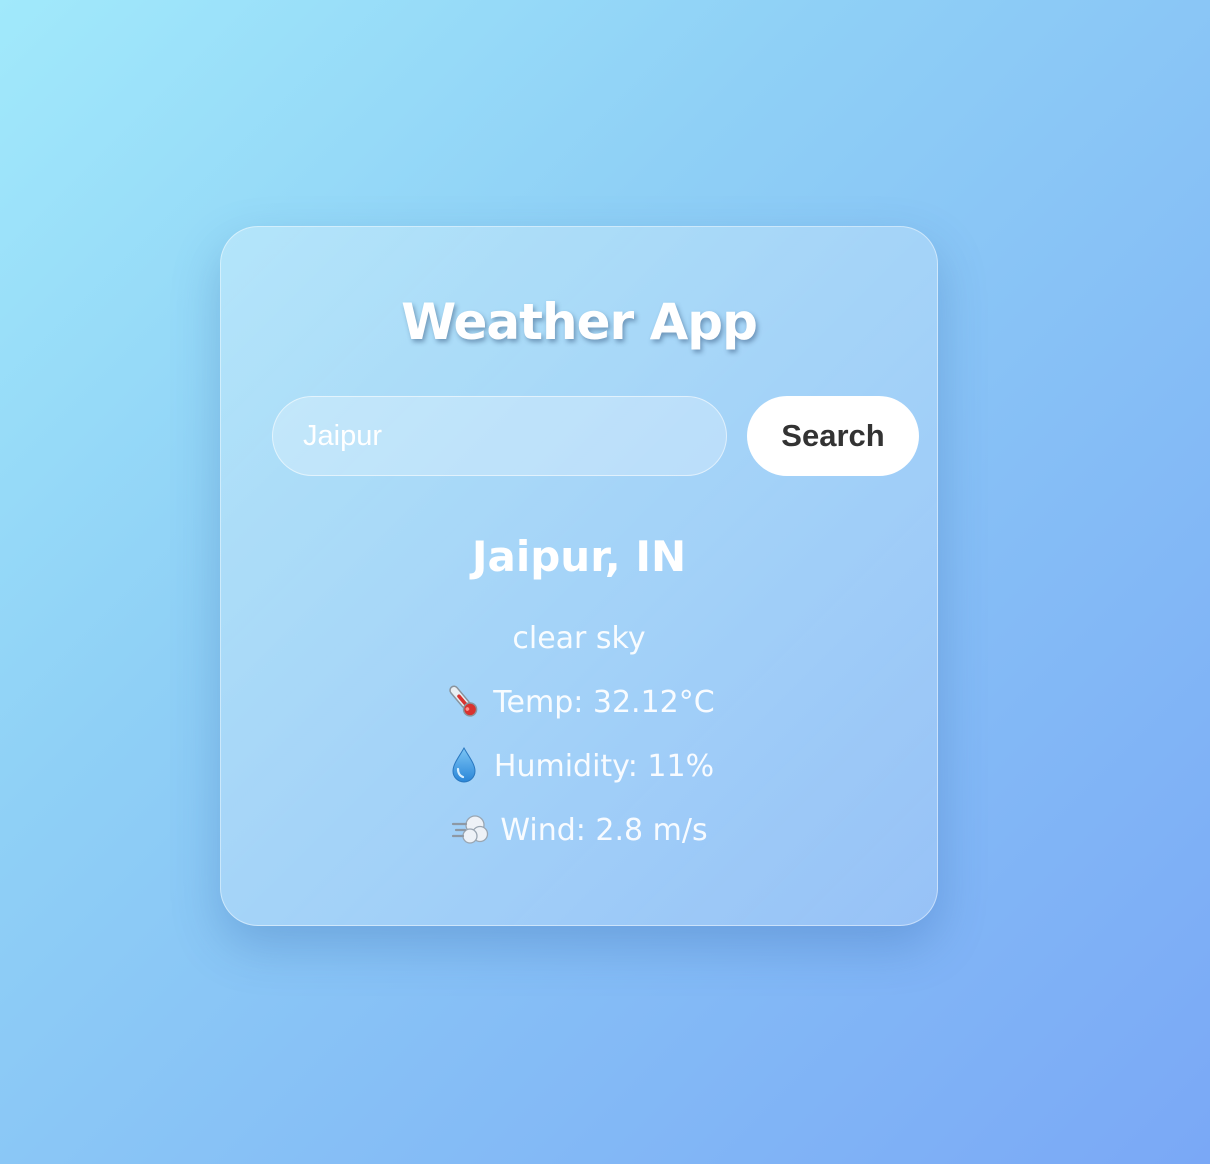  What do you see at coordinates (833, 436) in the screenshot?
I see `search-button: Search` at bounding box center [833, 436].